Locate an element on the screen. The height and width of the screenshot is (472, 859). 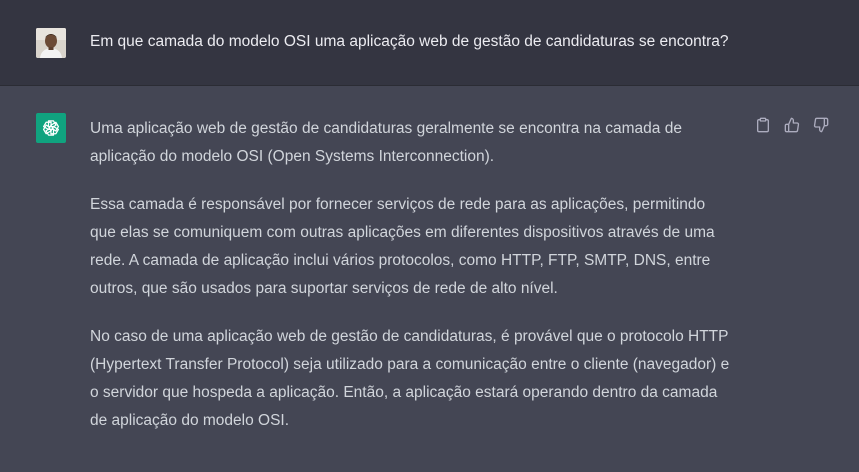
user-photo-icon is located at coordinates (51, 43).